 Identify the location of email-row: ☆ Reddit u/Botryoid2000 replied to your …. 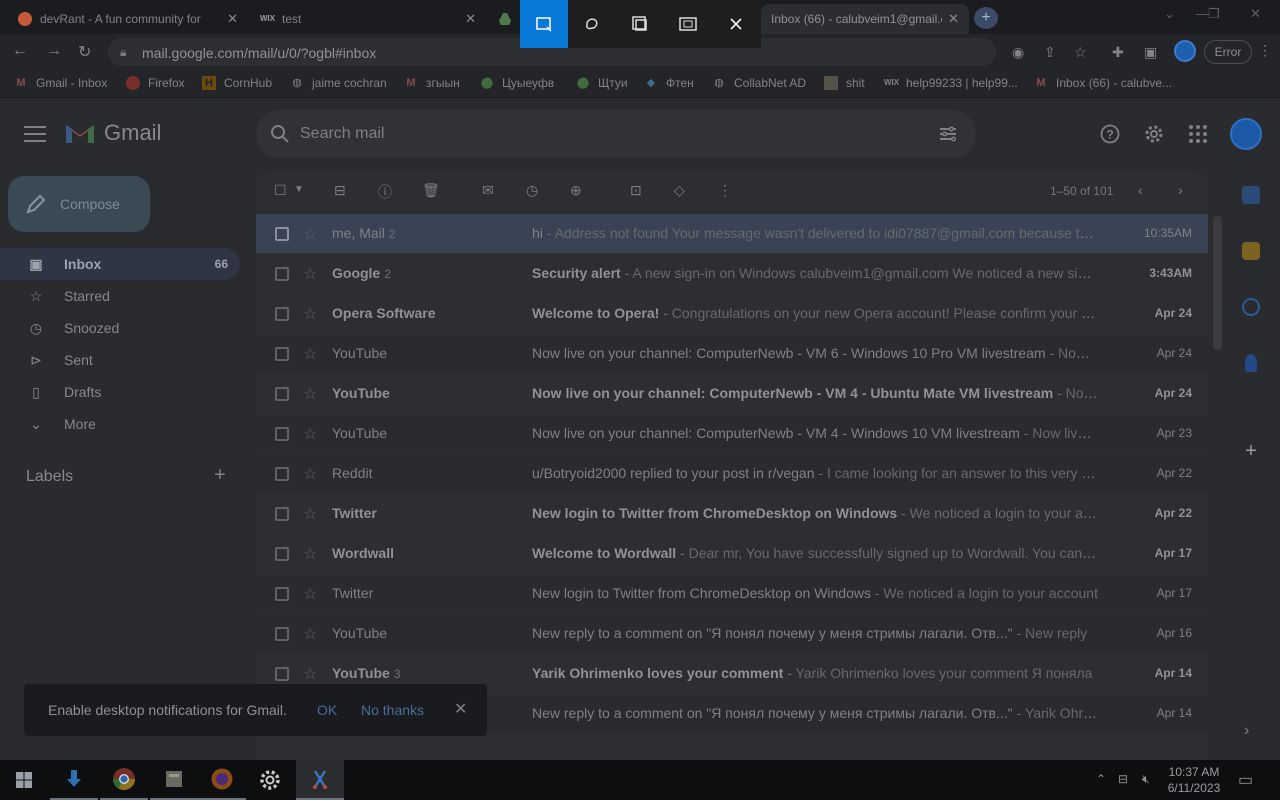
(732, 474).